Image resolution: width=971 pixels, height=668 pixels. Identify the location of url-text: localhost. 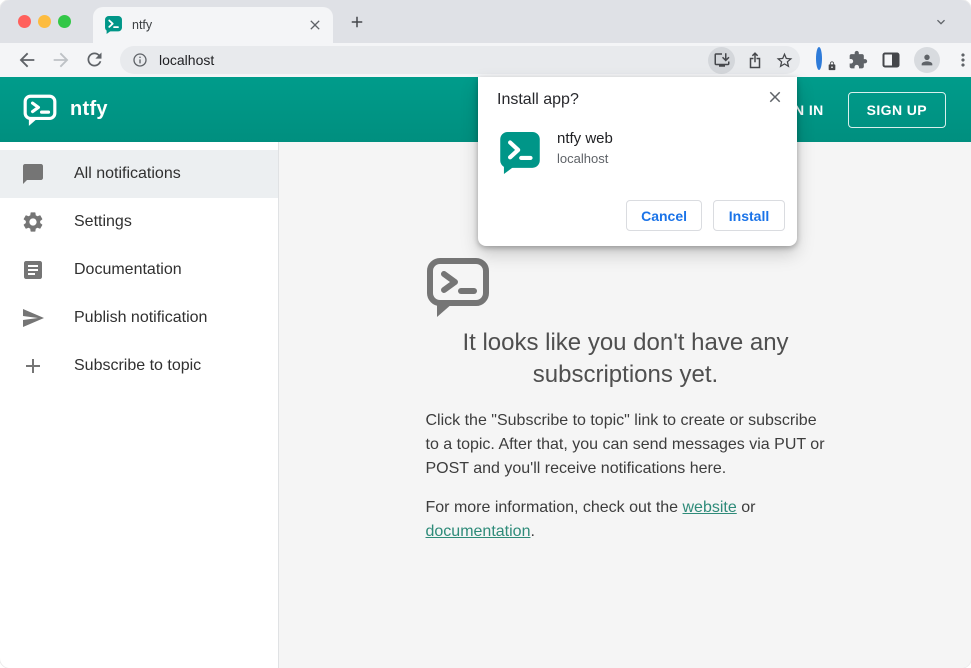
(431, 60).